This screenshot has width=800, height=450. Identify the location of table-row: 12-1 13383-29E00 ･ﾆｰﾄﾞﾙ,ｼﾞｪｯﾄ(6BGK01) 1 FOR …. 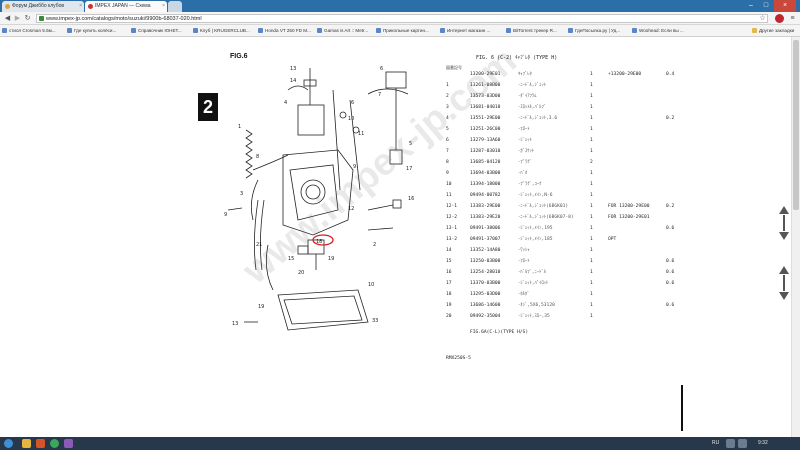
(560, 206).